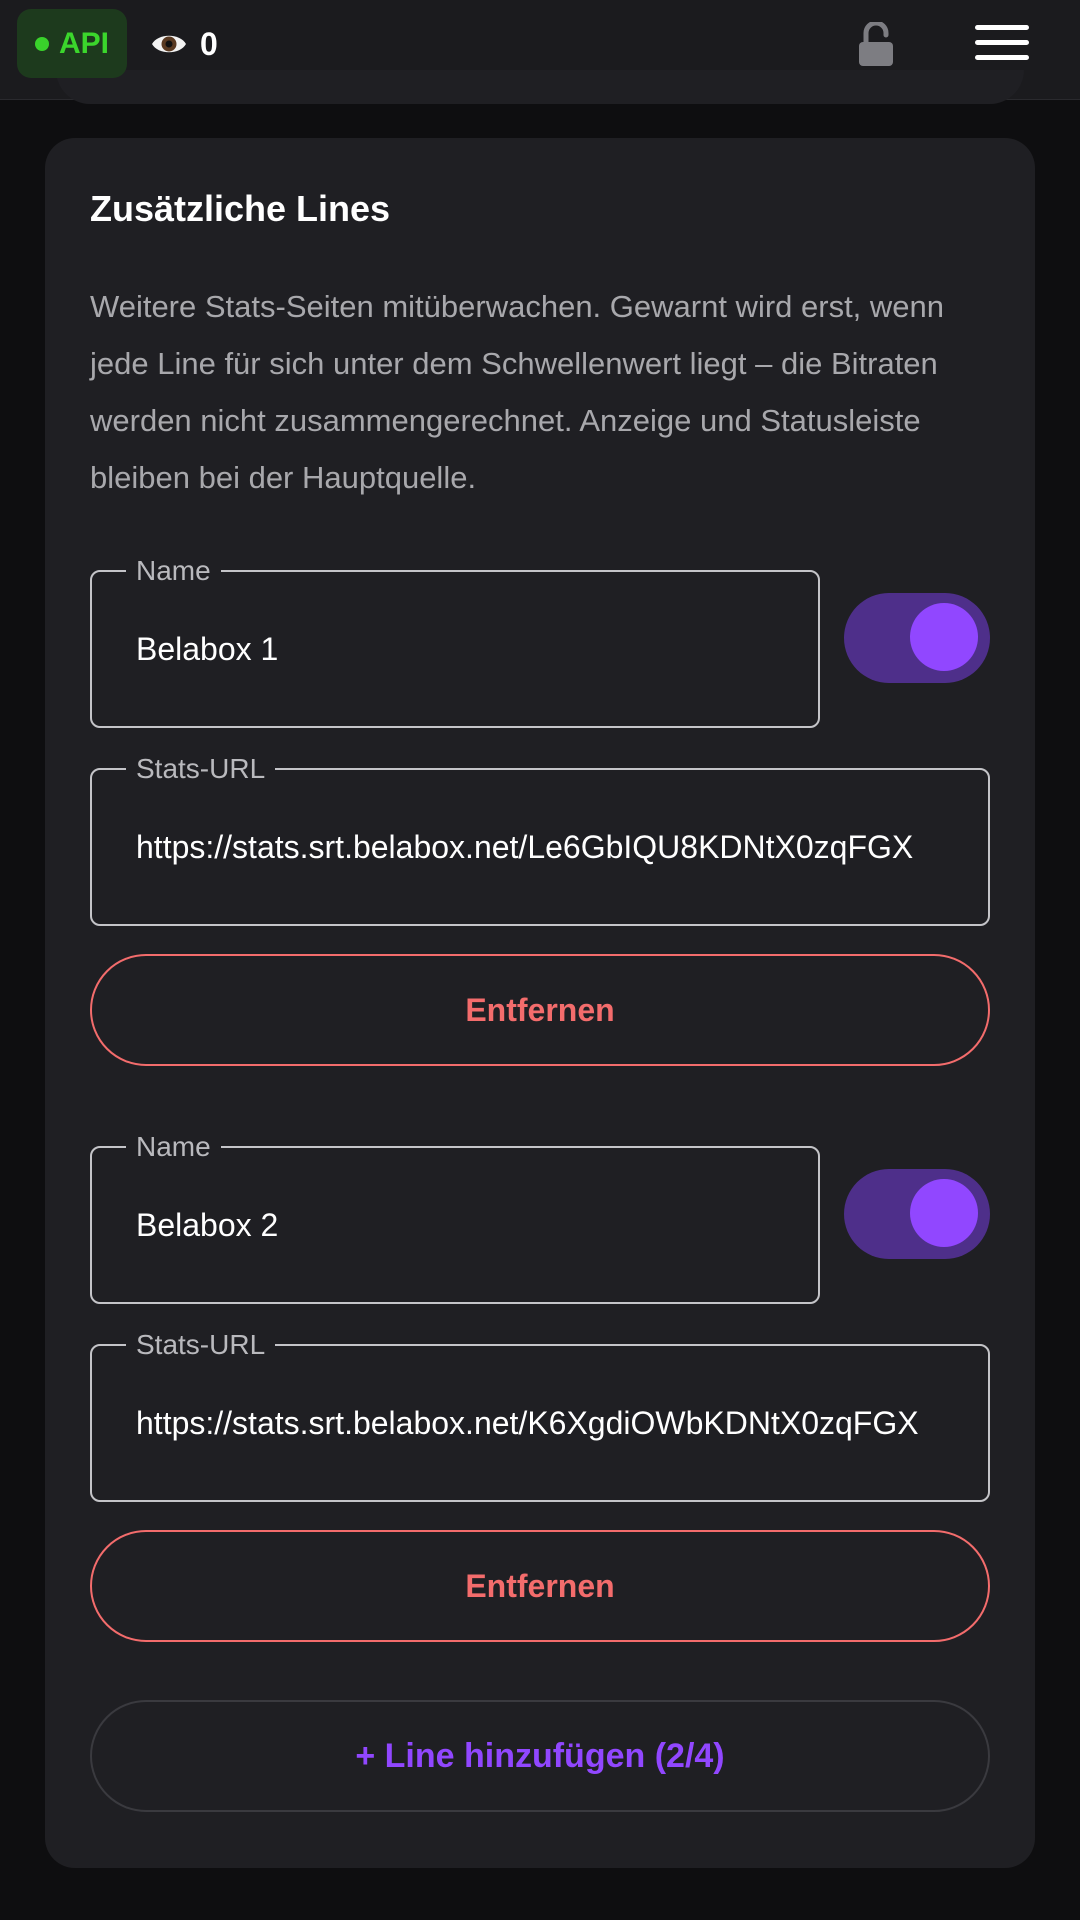 The height and width of the screenshot is (1920, 1080). I want to click on api-status-badge: API, so click(72, 43).